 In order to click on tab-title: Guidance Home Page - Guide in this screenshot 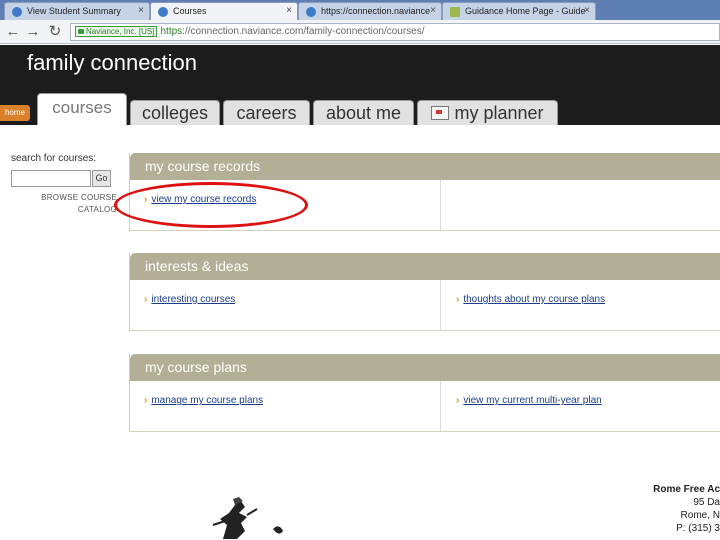, I will do `click(525, 11)`.